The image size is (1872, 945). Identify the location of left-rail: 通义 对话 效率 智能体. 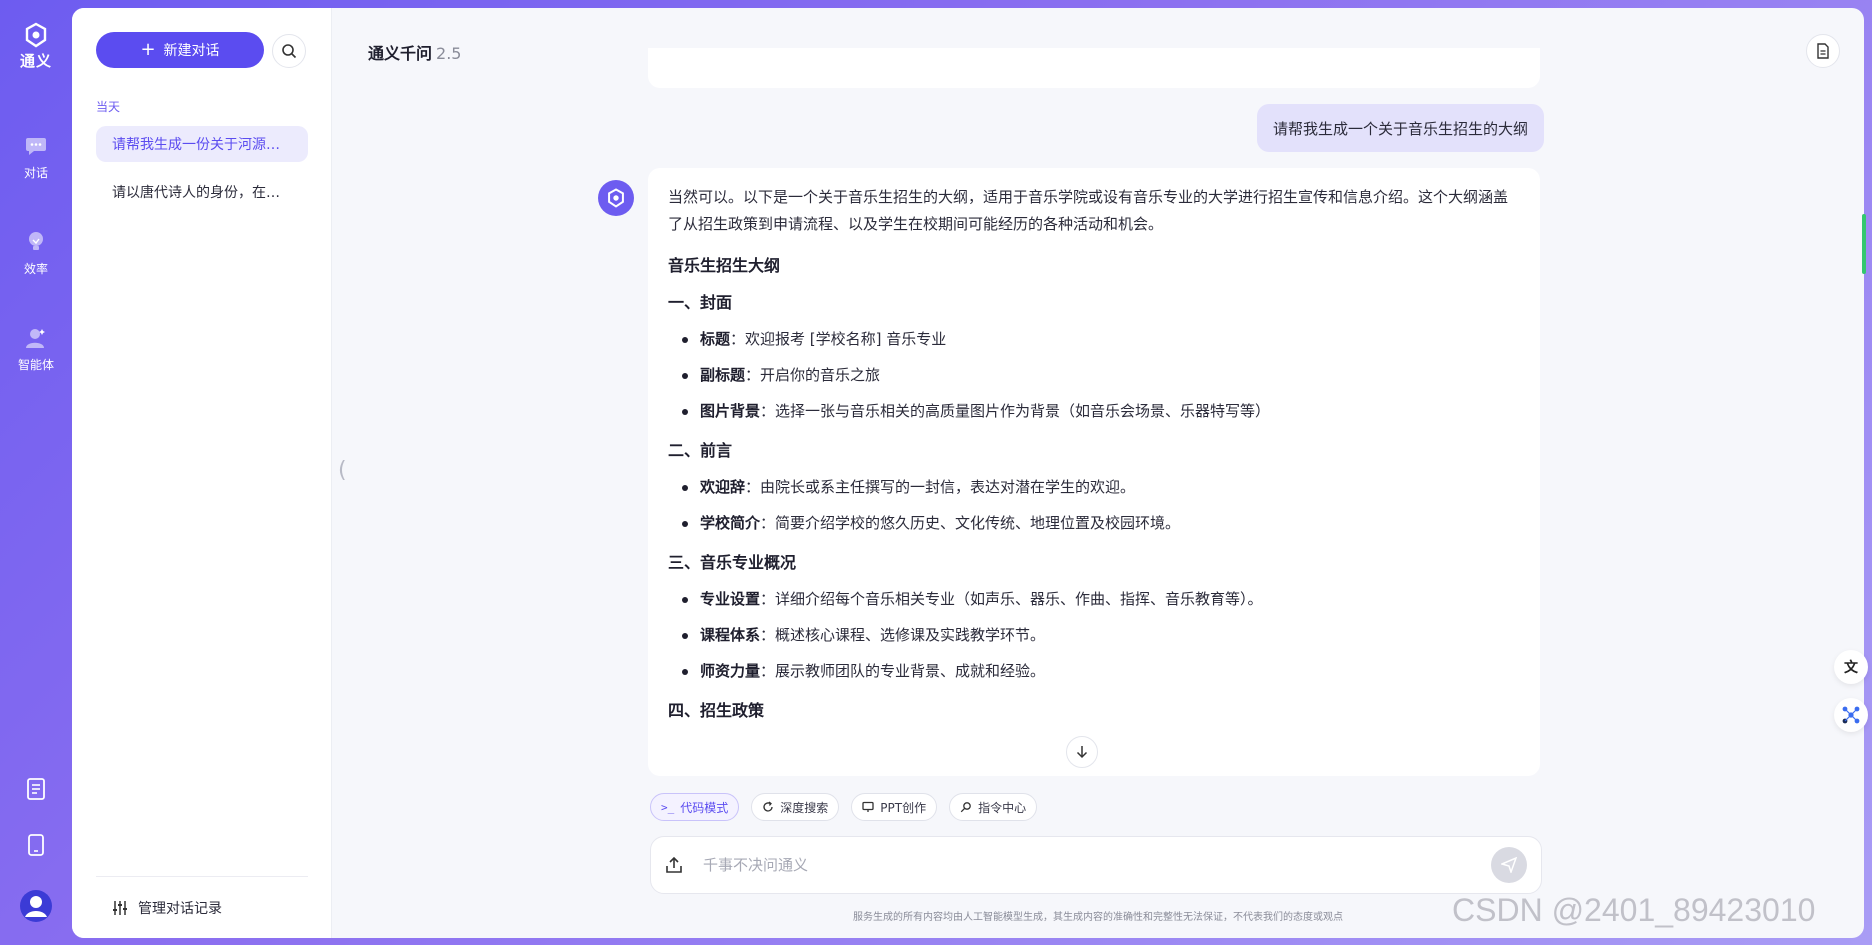
(36, 472).